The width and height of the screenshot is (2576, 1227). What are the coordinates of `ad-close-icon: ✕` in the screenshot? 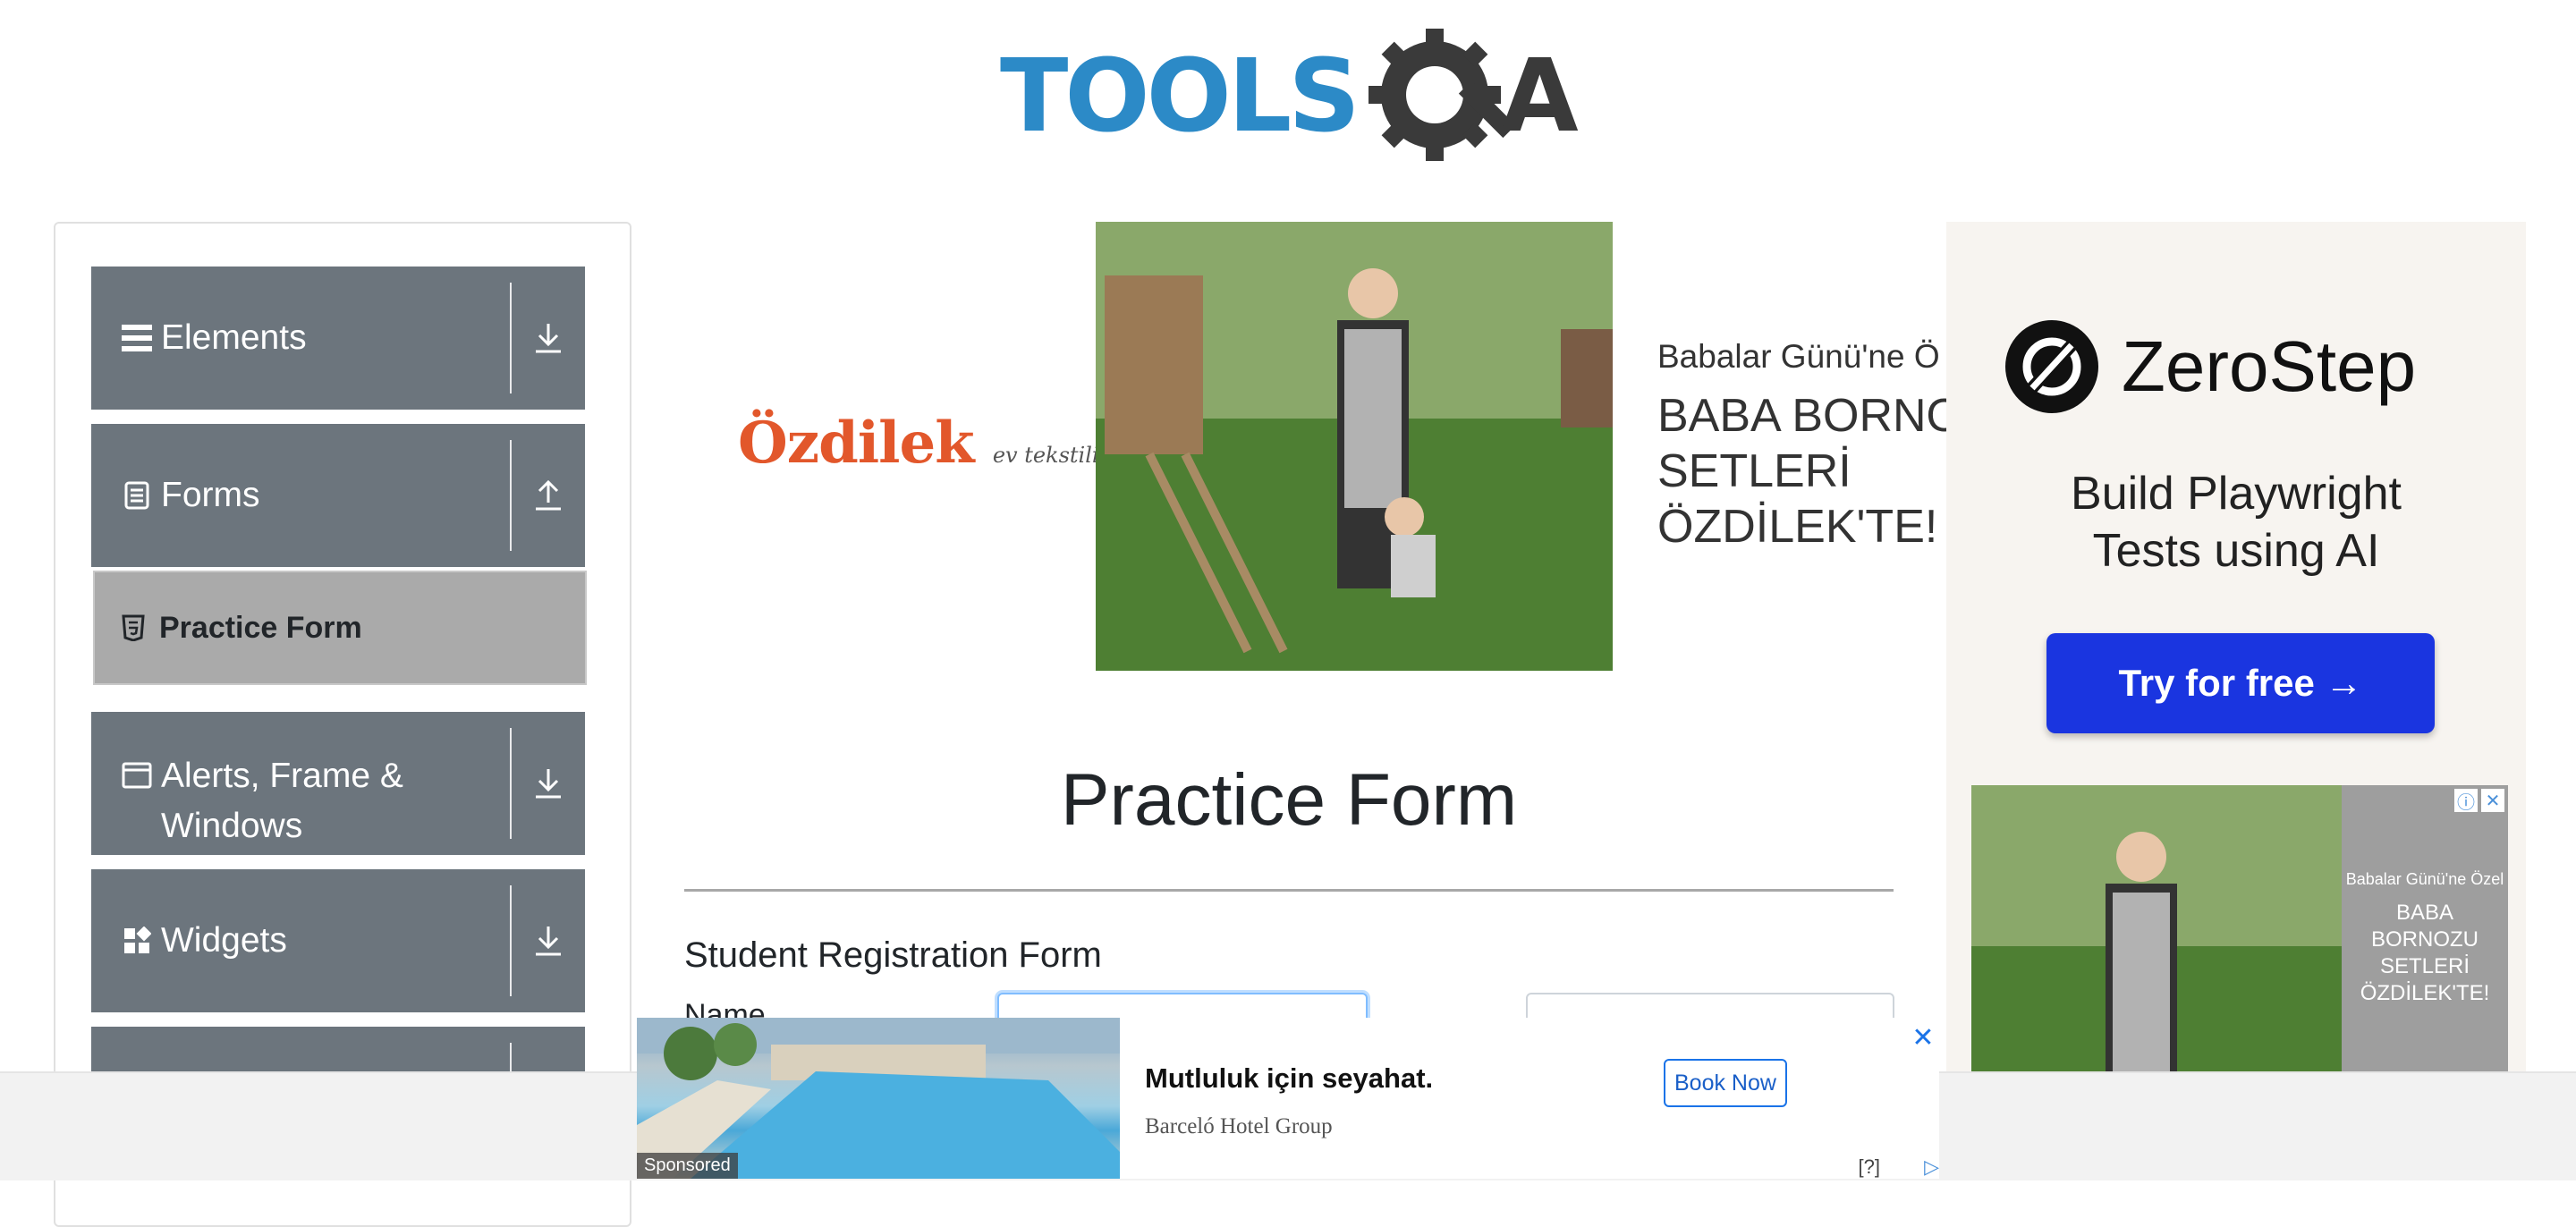 It's located at (2492, 800).